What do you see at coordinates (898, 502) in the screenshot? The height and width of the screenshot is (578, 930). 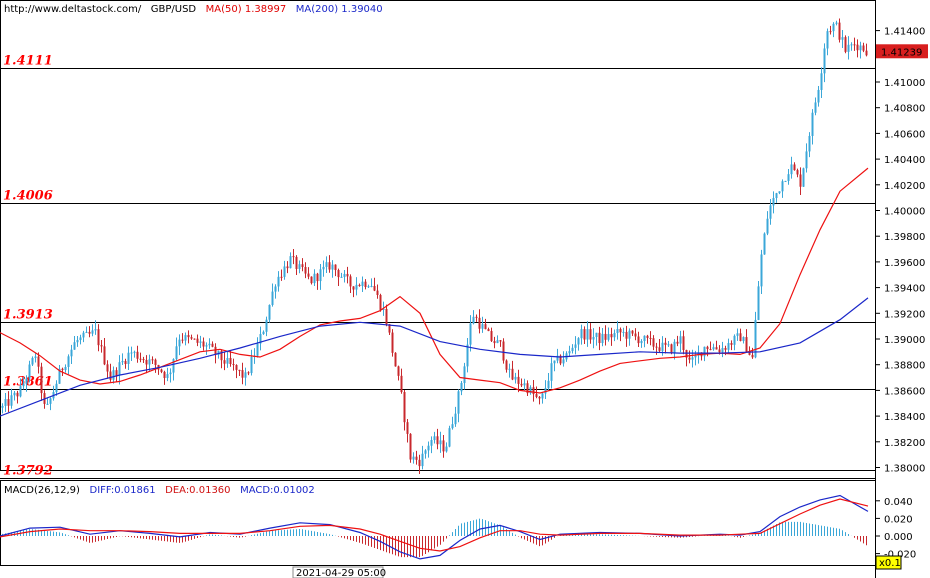 I see `macd-tick-label: 0.040` at bounding box center [898, 502].